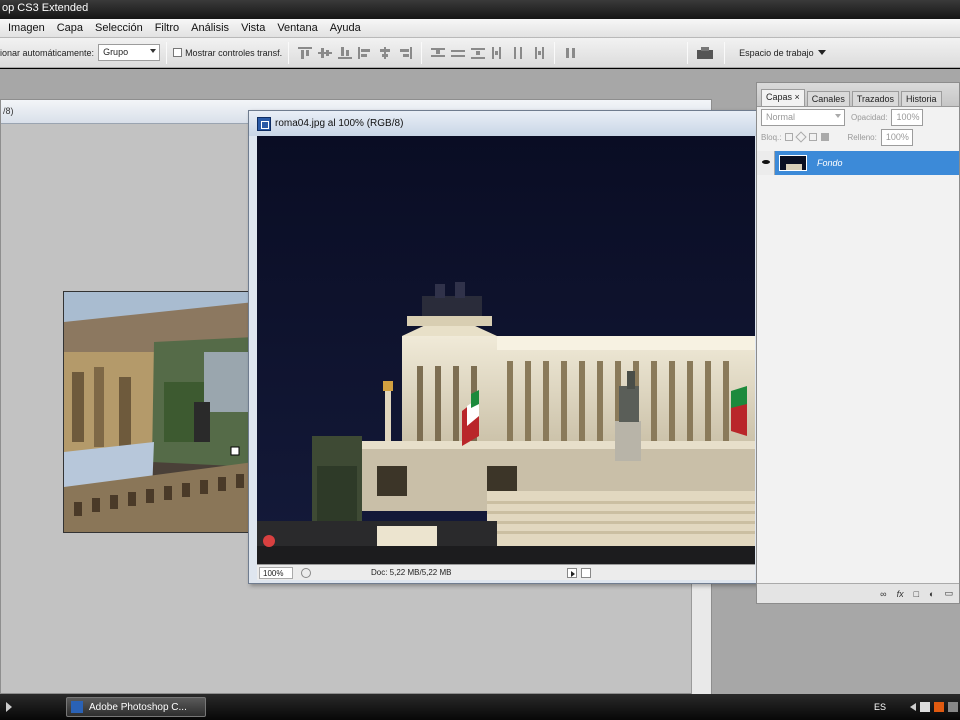 The height and width of the screenshot is (720, 960). What do you see at coordinates (70, 28) in the screenshot?
I see `menu-capa: Capa` at bounding box center [70, 28].